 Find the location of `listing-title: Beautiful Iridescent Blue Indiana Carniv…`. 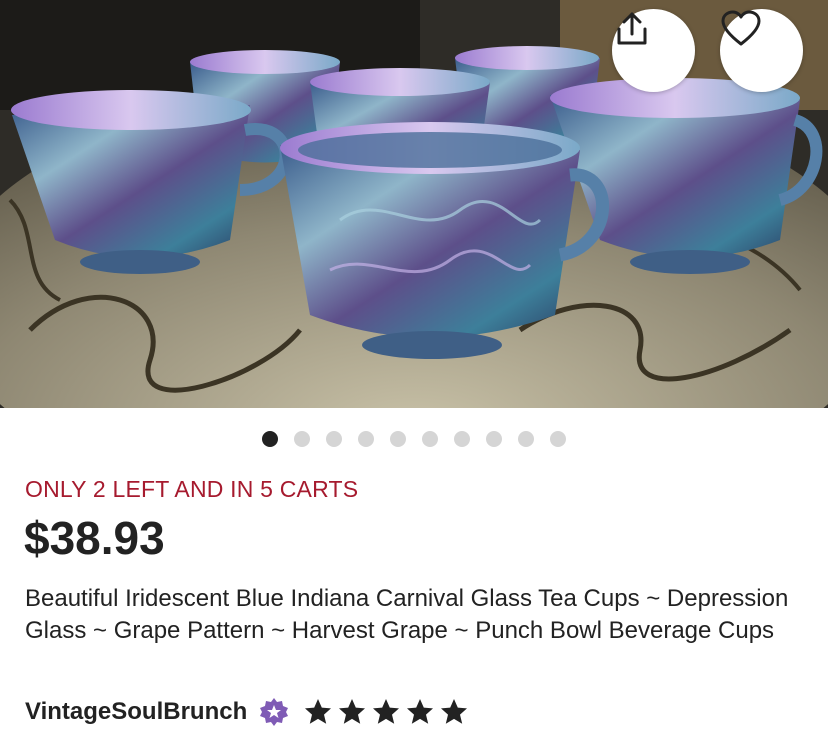

listing-title: Beautiful Iridescent Blue Indiana Carniv… is located at coordinates (410, 615).